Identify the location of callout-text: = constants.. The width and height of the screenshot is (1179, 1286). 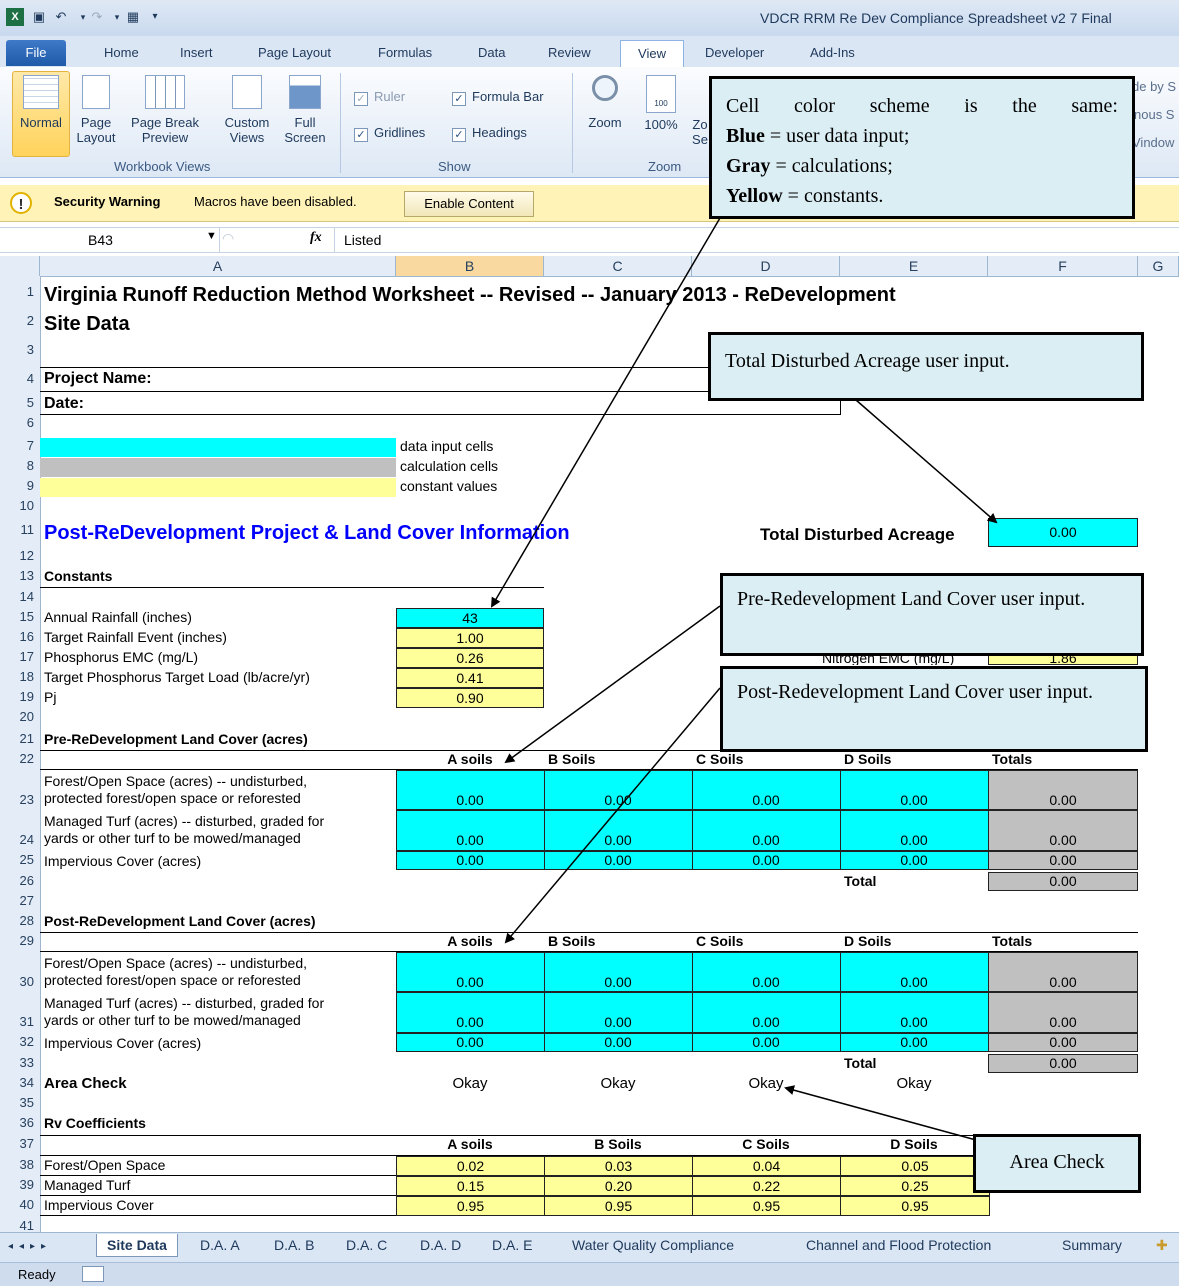
(833, 196).